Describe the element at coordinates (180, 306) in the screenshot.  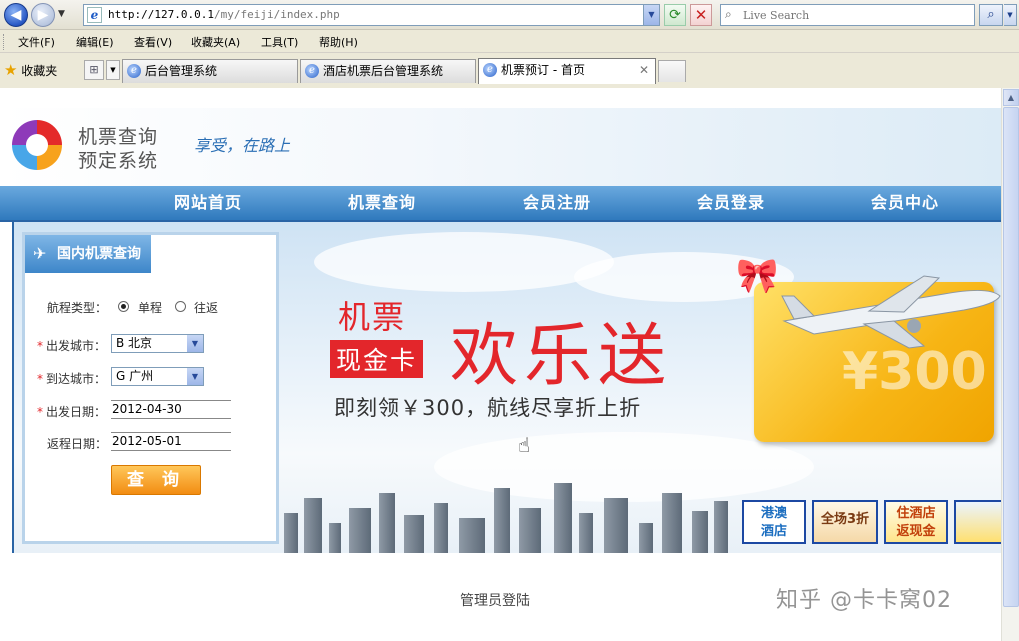
I see `trip-round-radio` at that location.